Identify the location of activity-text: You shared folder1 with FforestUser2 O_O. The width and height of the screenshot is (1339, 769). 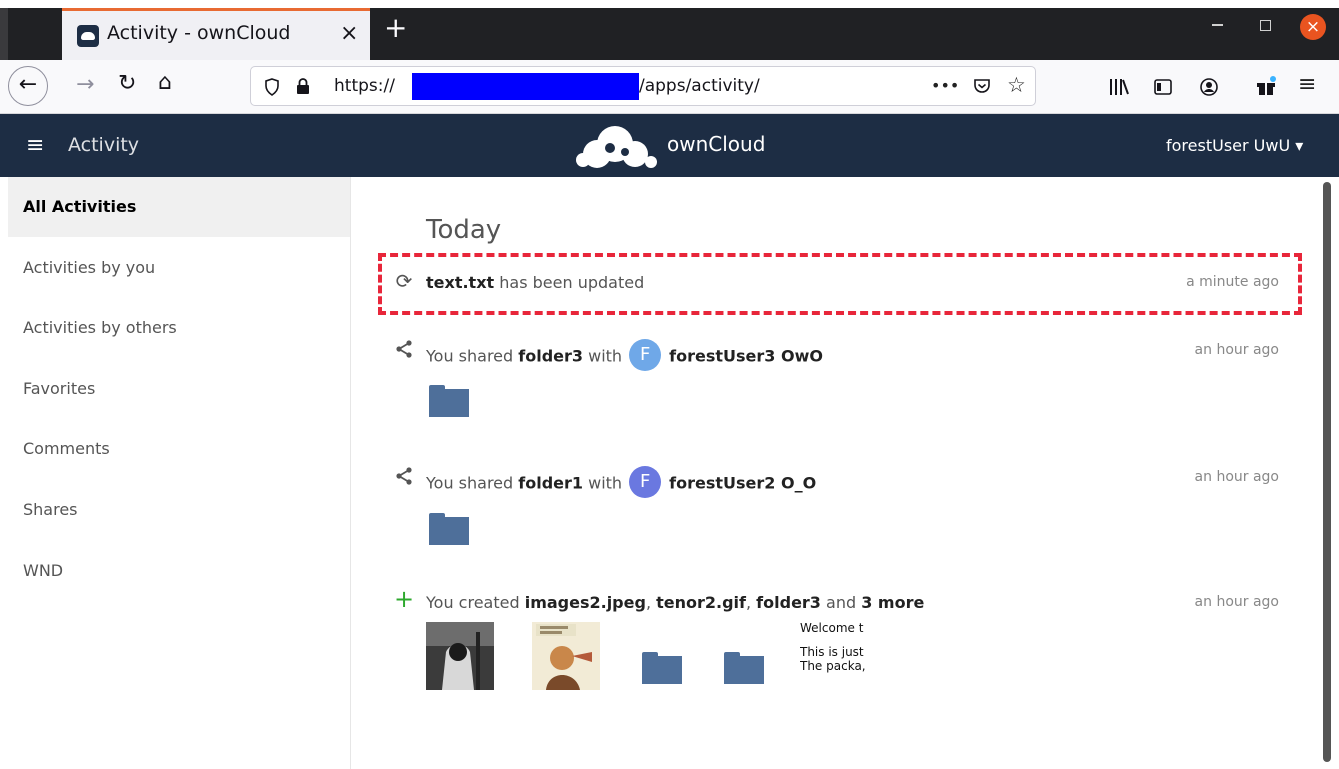
(621, 483).